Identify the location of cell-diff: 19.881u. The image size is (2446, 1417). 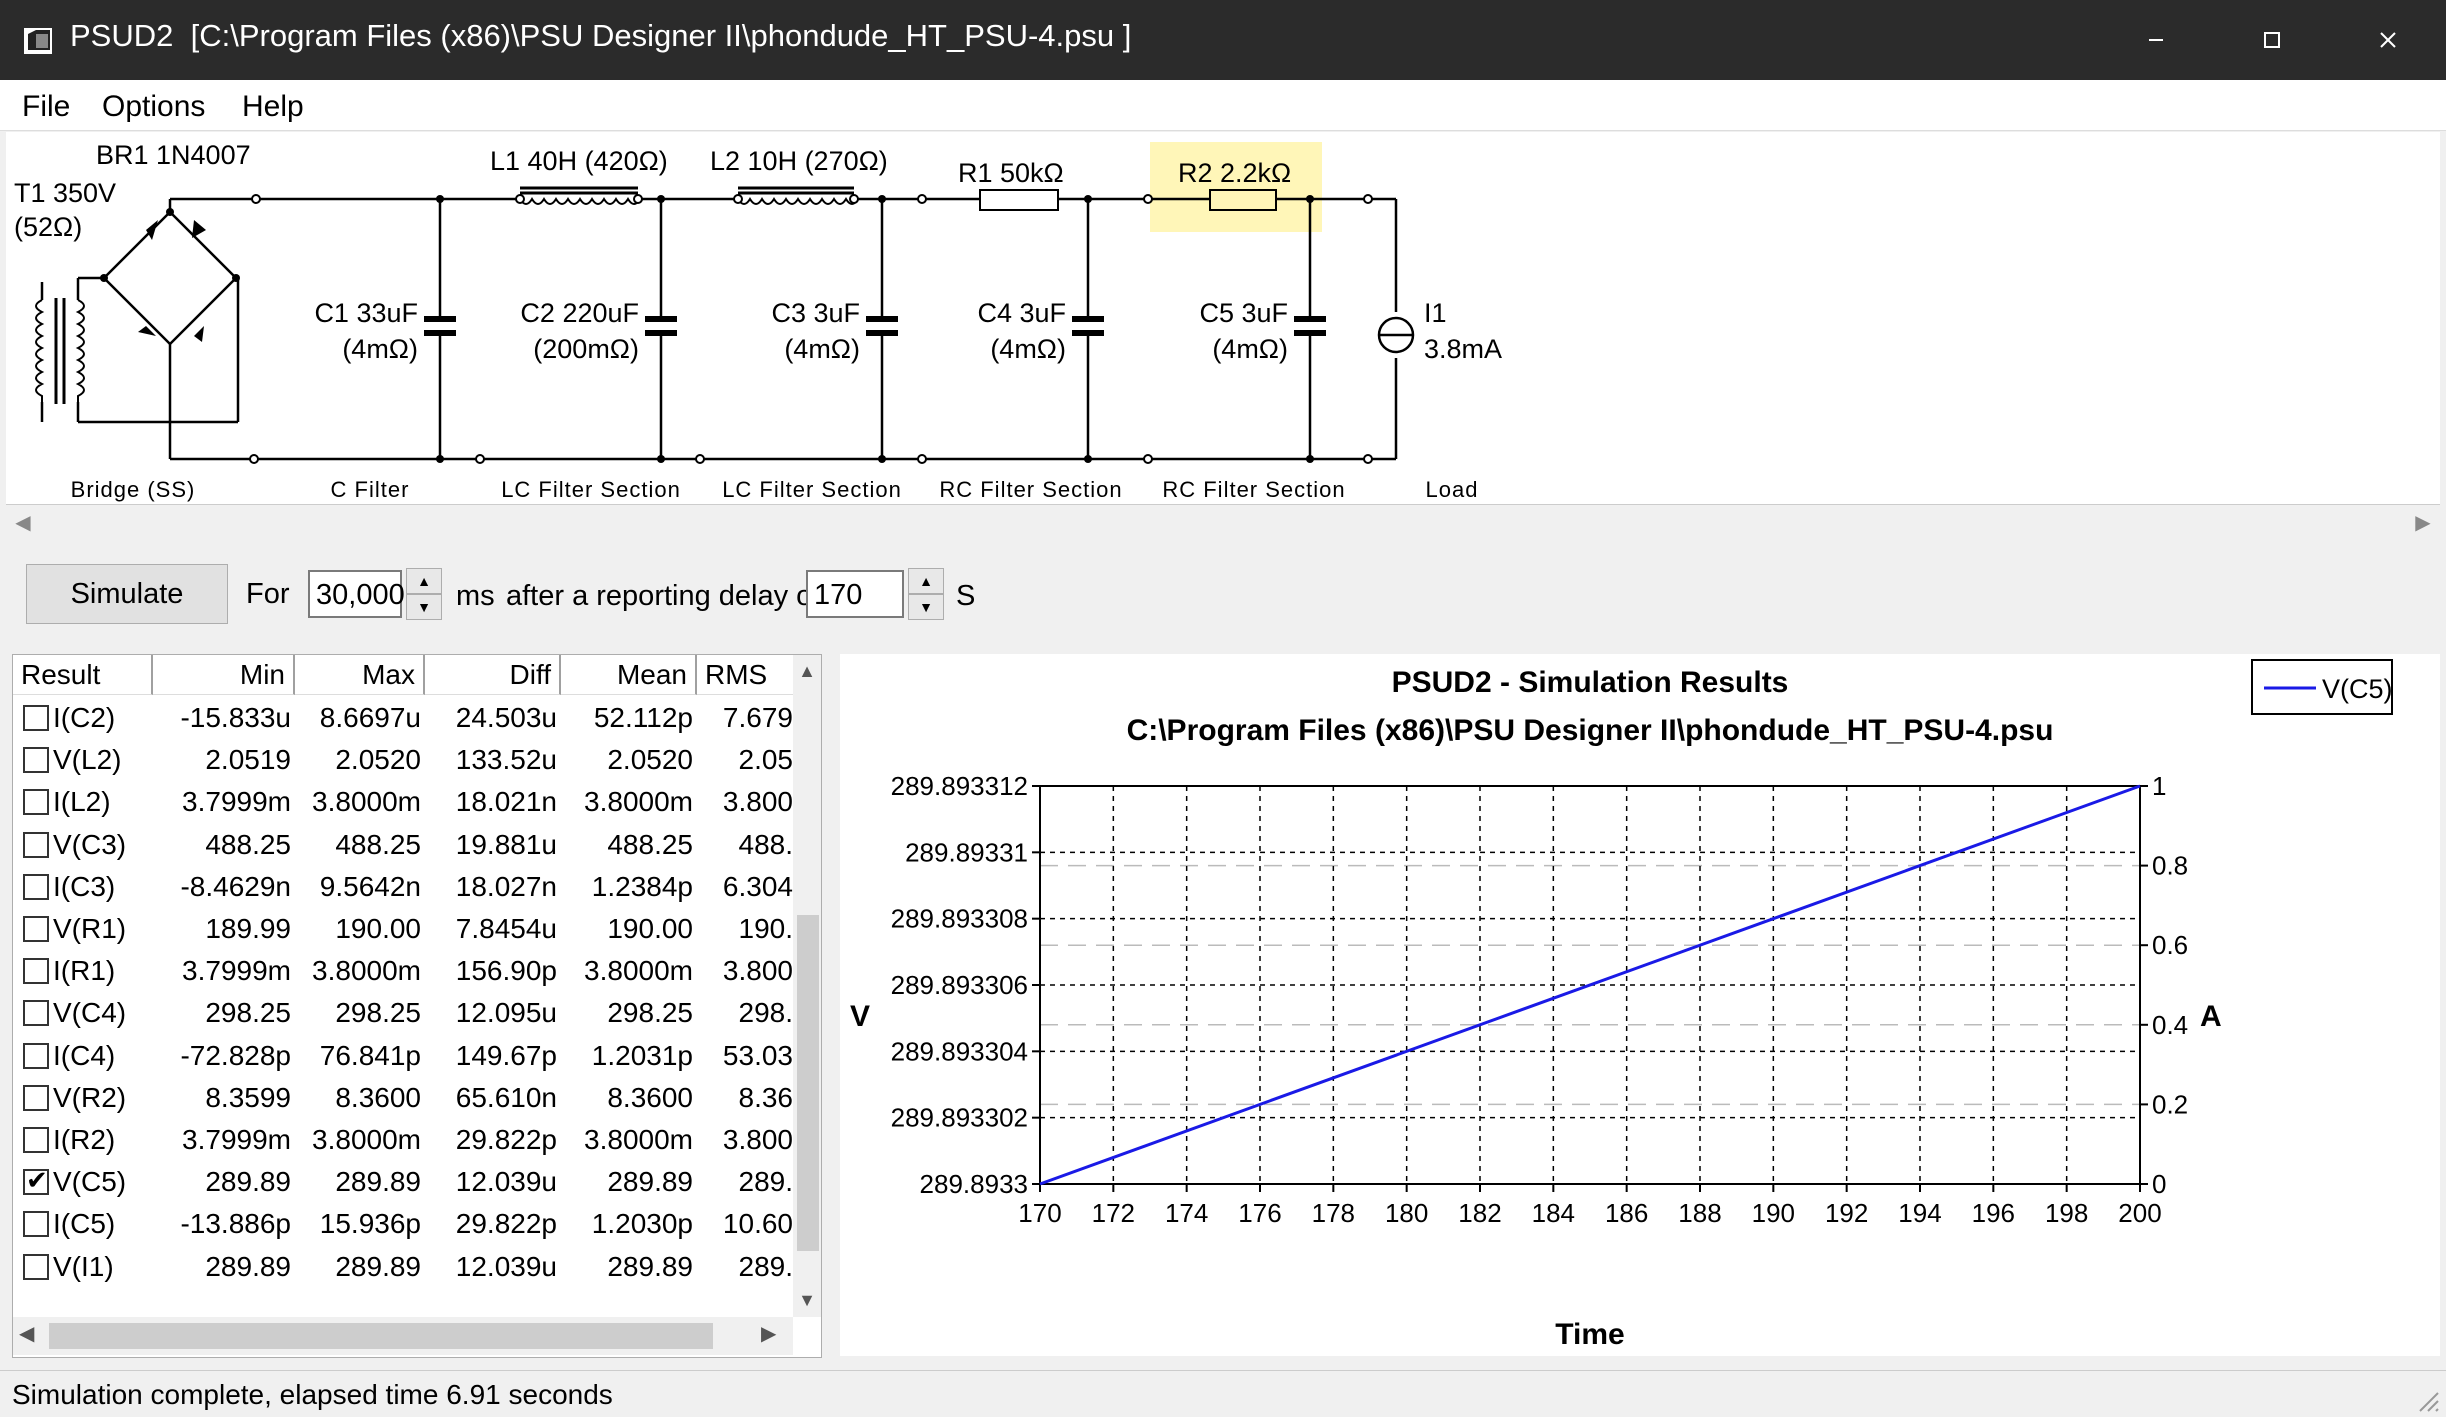
(506, 844).